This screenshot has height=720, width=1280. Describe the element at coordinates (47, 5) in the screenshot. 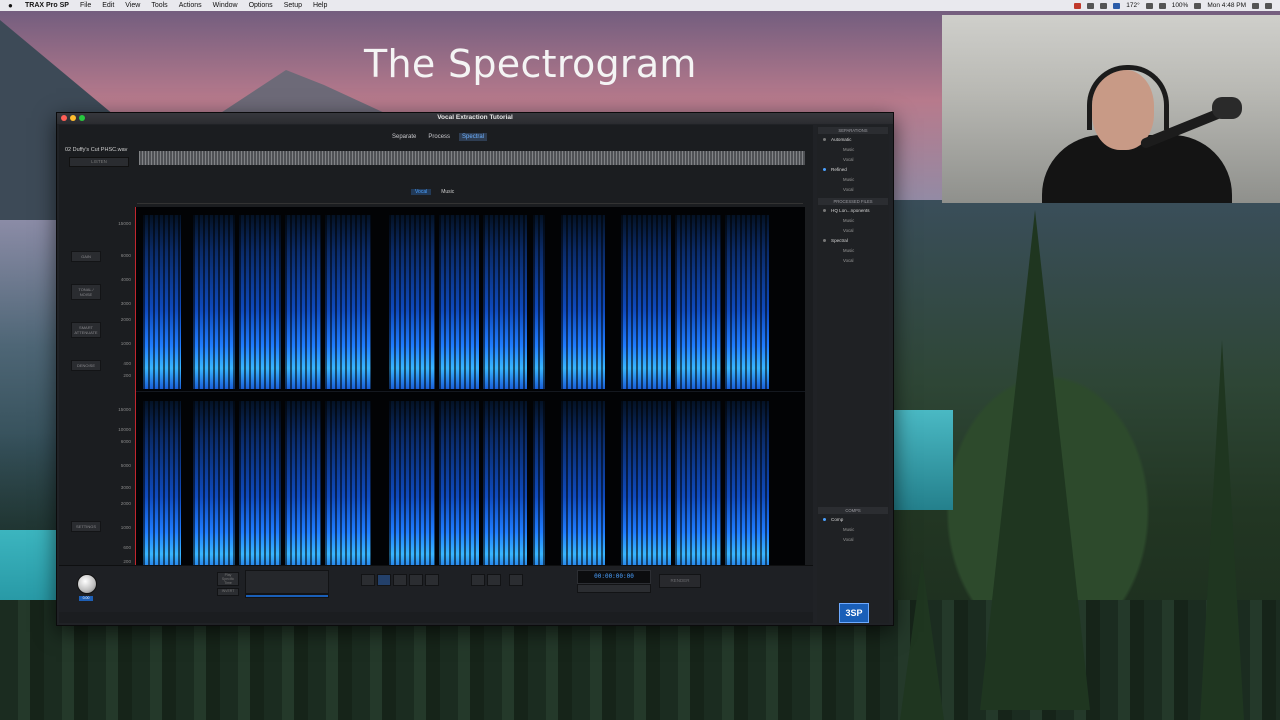

I see `menu-app-name: TRAX Pro SP` at that location.